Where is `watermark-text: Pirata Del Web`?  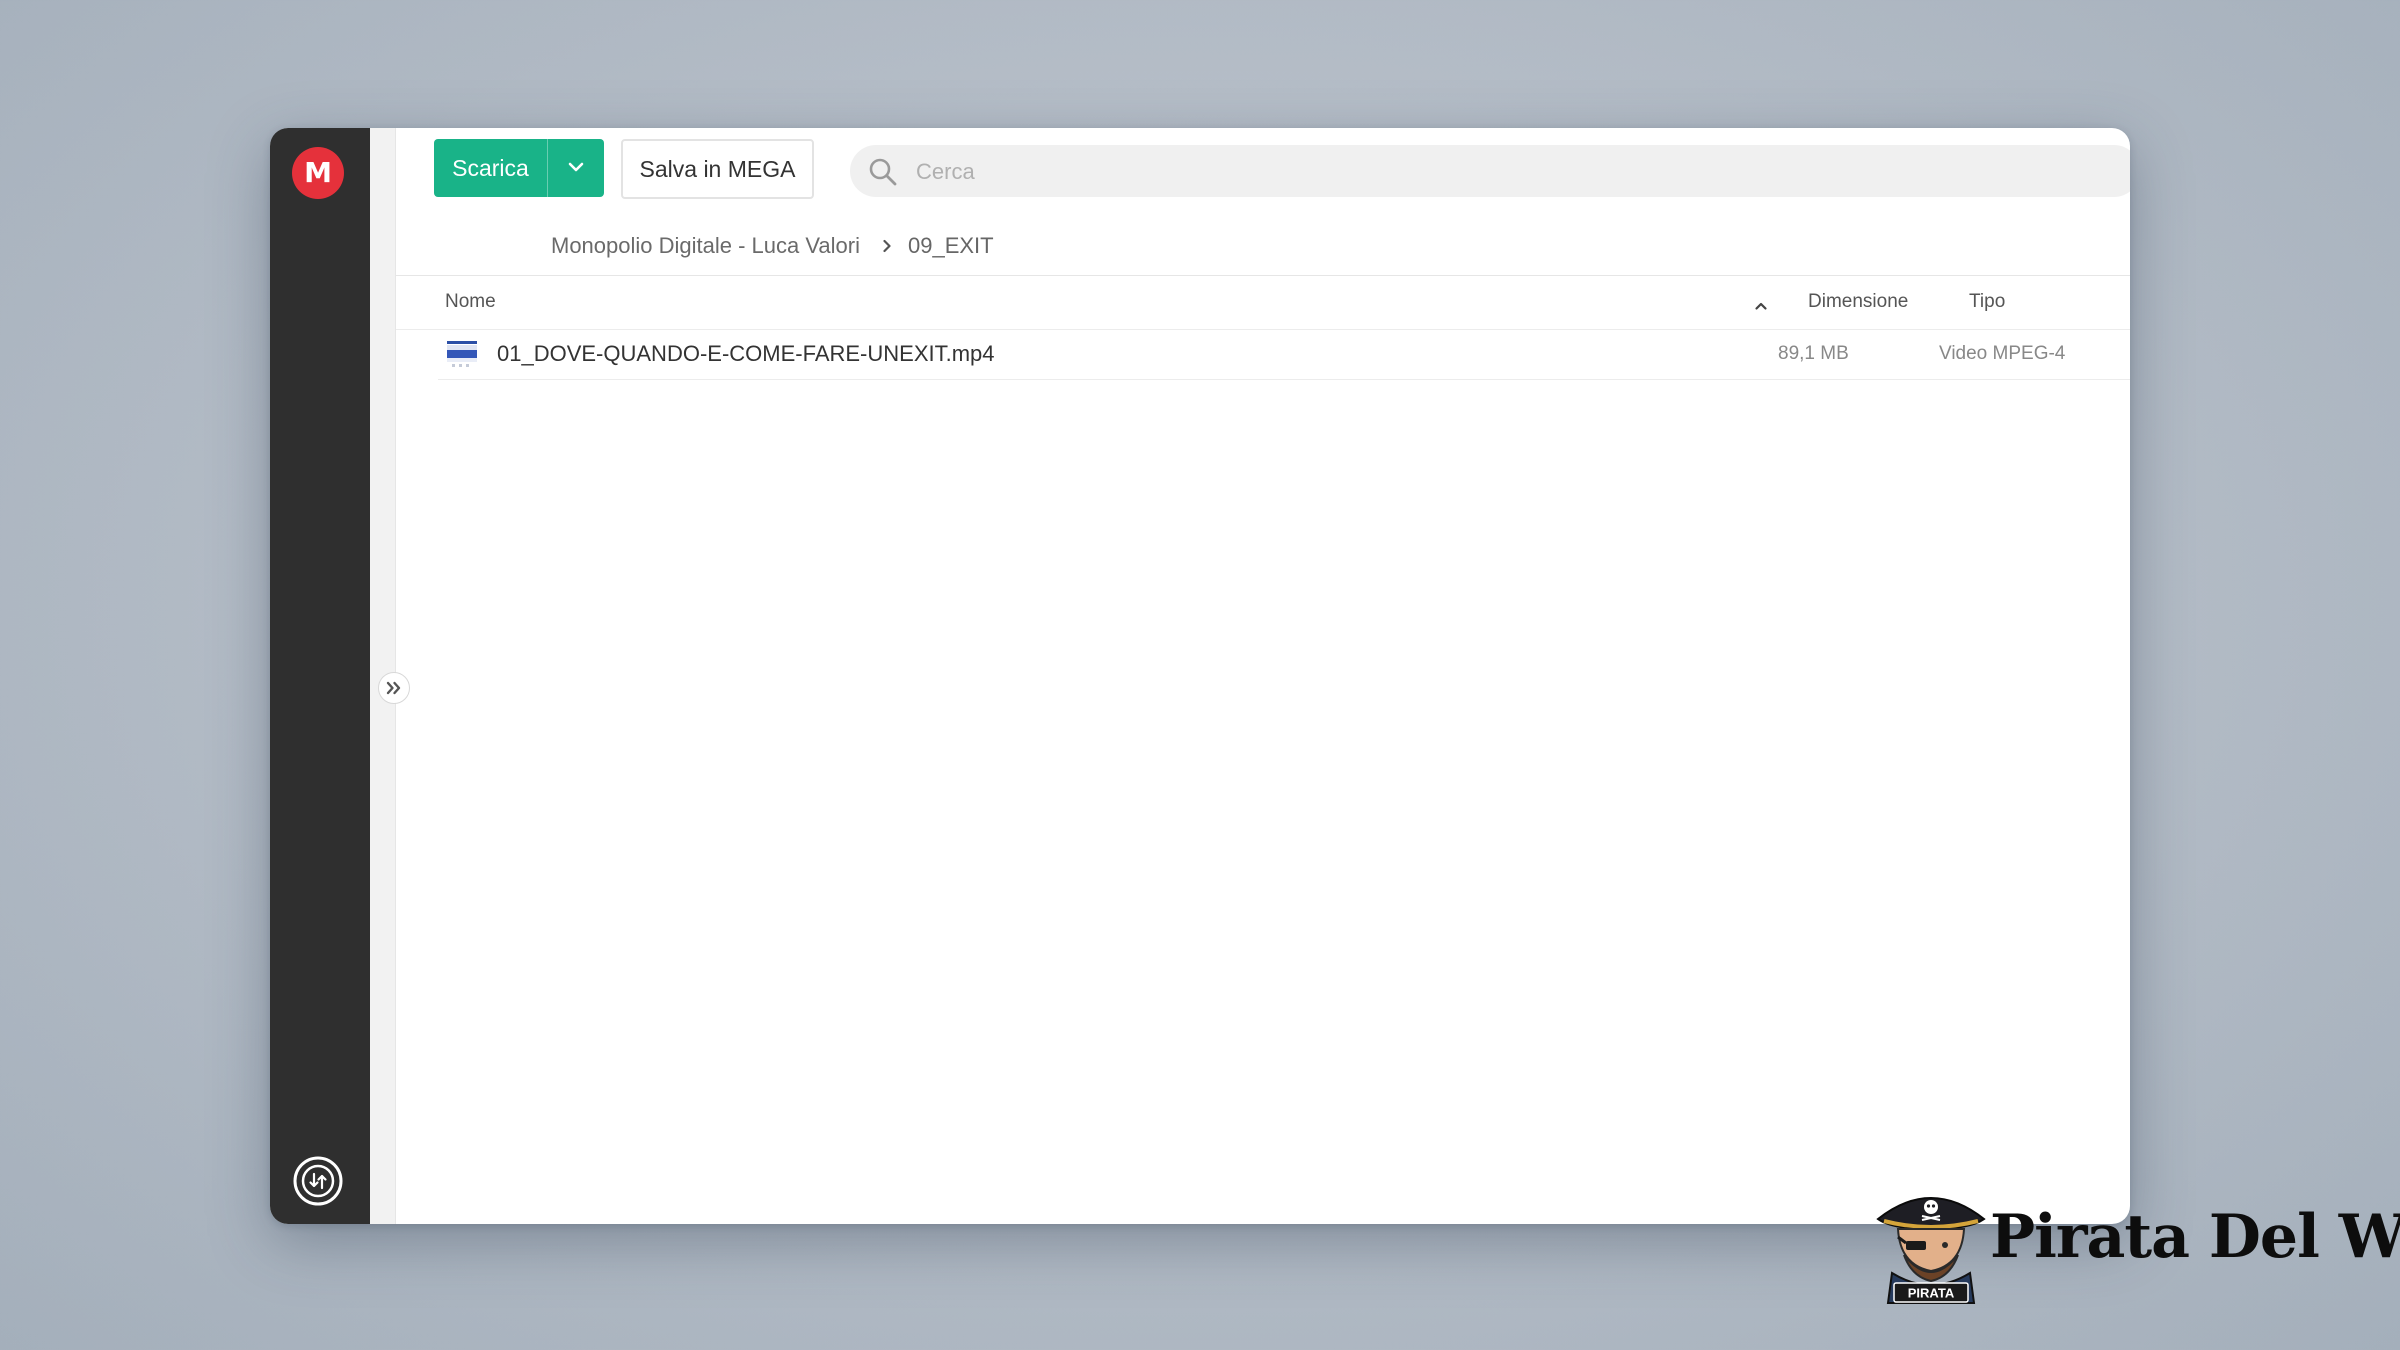
watermark-text: Pirata Del Web is located at coordinates (2195, 1237).